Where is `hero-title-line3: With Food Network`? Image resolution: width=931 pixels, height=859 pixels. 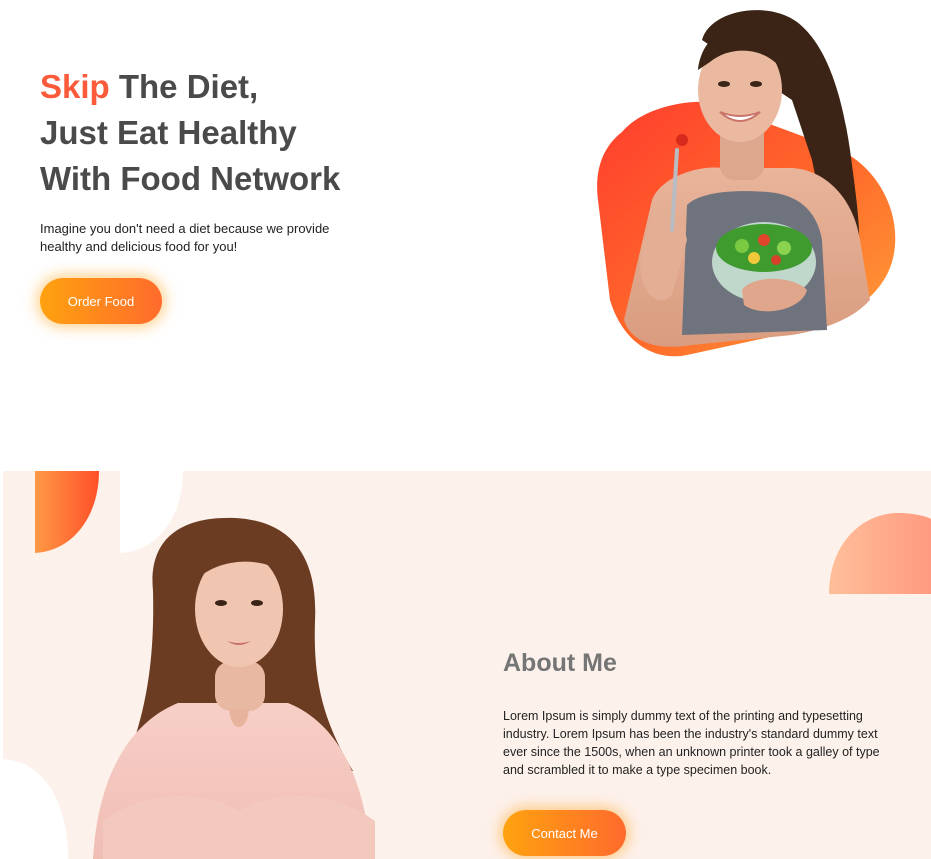 hero-title-line3: With Food Network is located at coordinates (190, 178).